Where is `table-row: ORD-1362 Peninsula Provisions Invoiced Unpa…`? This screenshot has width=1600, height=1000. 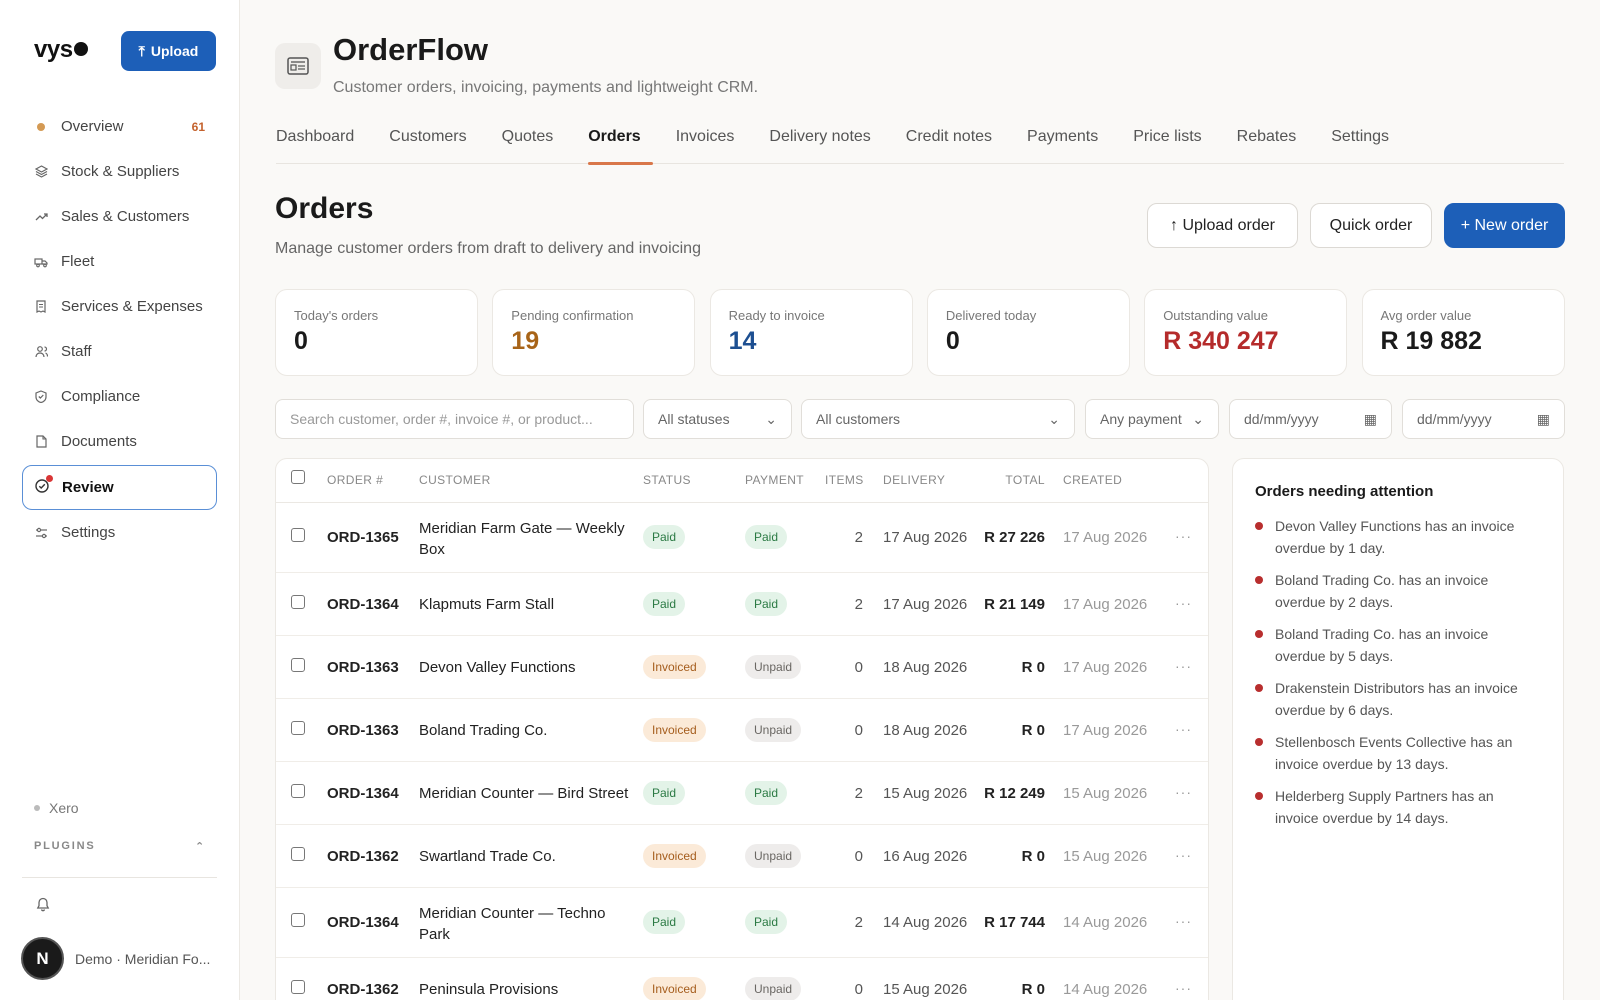 table-row: ORD-1362 Peninsula Provisions Invoiced Unpa… is located at coordinates (742, 979).